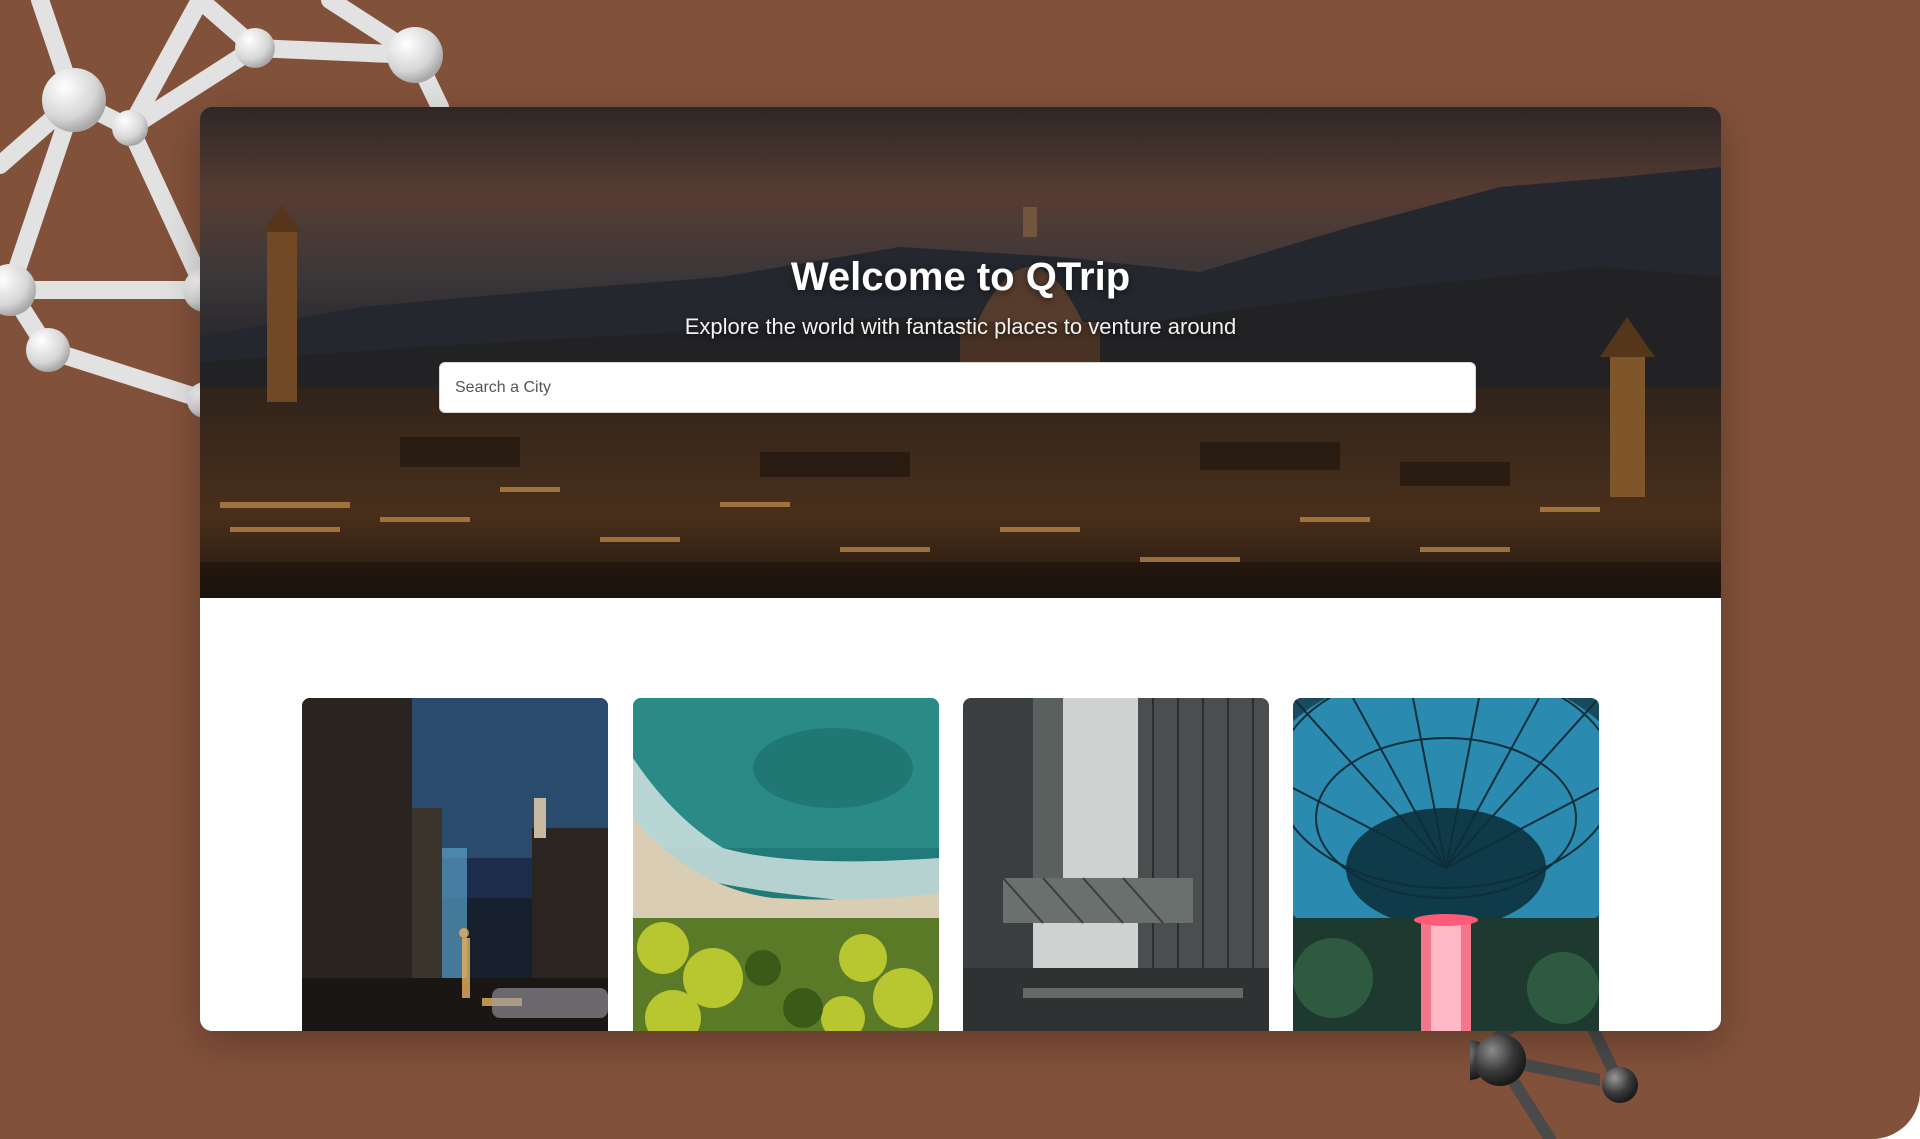 The width and height of the screenshot is (1920, 1139). Describe the element at coordinates (960, 277) in the screenshot. I see `hero-title: Welcome to QTrip` at that location.